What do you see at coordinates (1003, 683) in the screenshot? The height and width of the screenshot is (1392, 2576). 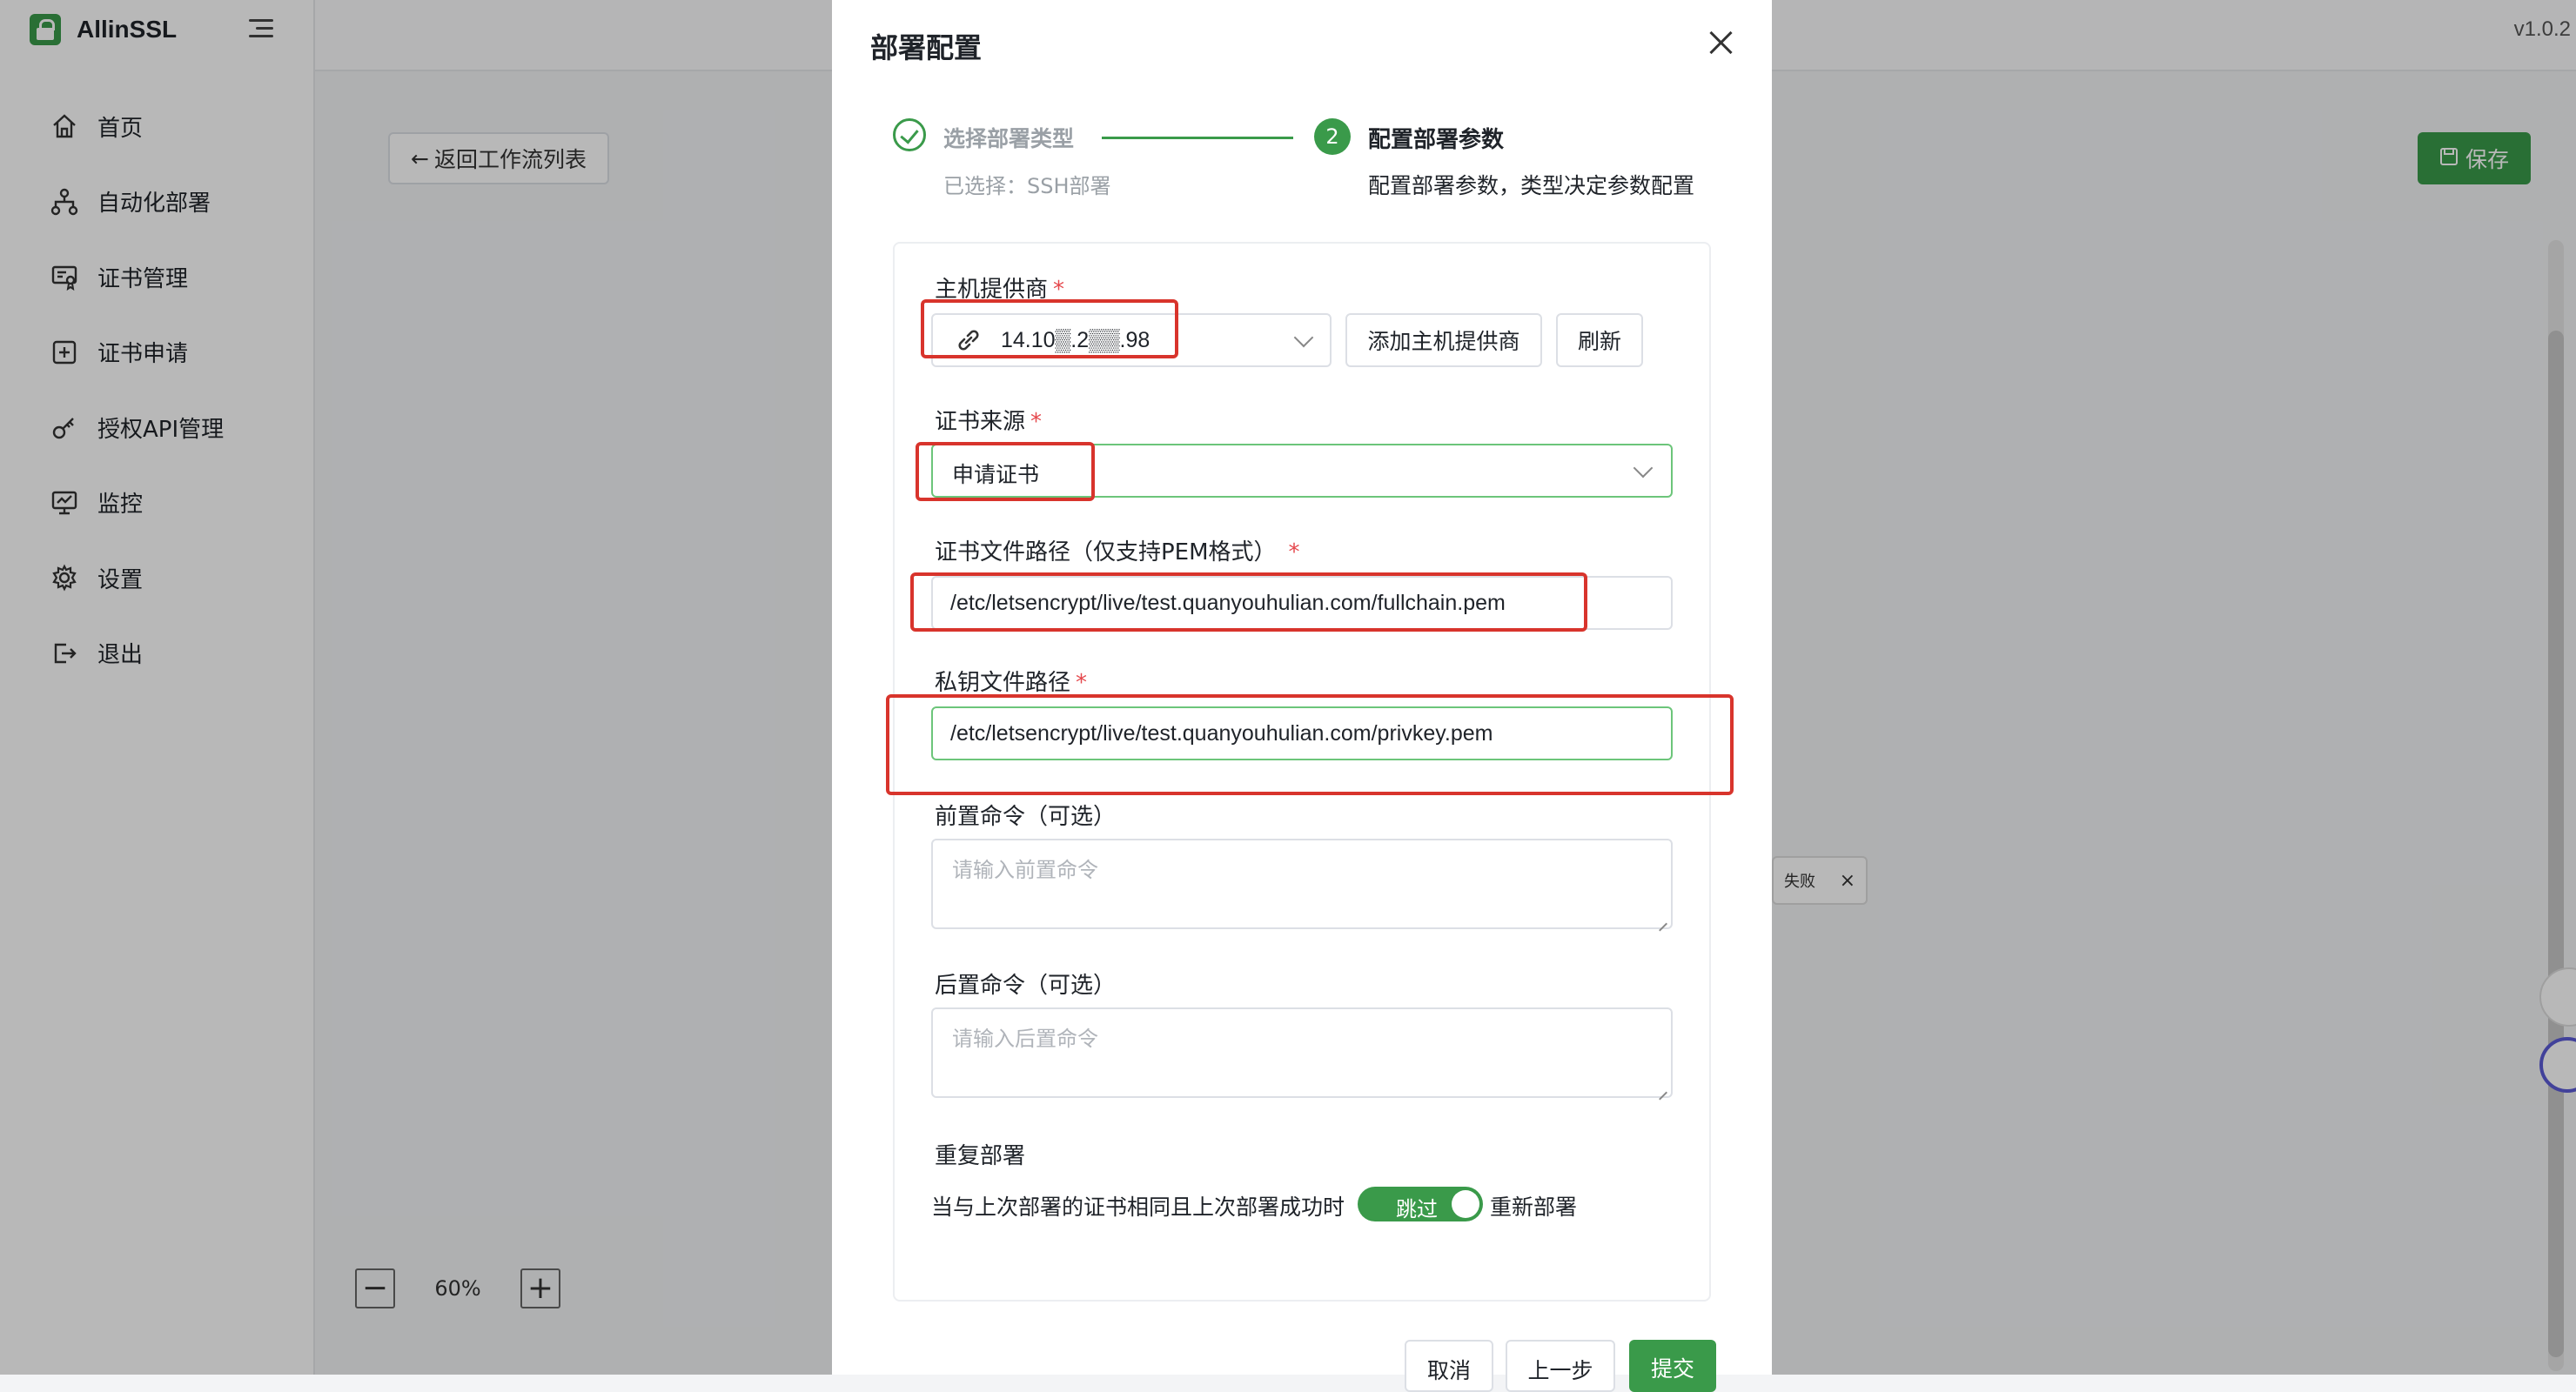 I see `label-text: 私钥文件路径` at bounding box center [1003, 683].